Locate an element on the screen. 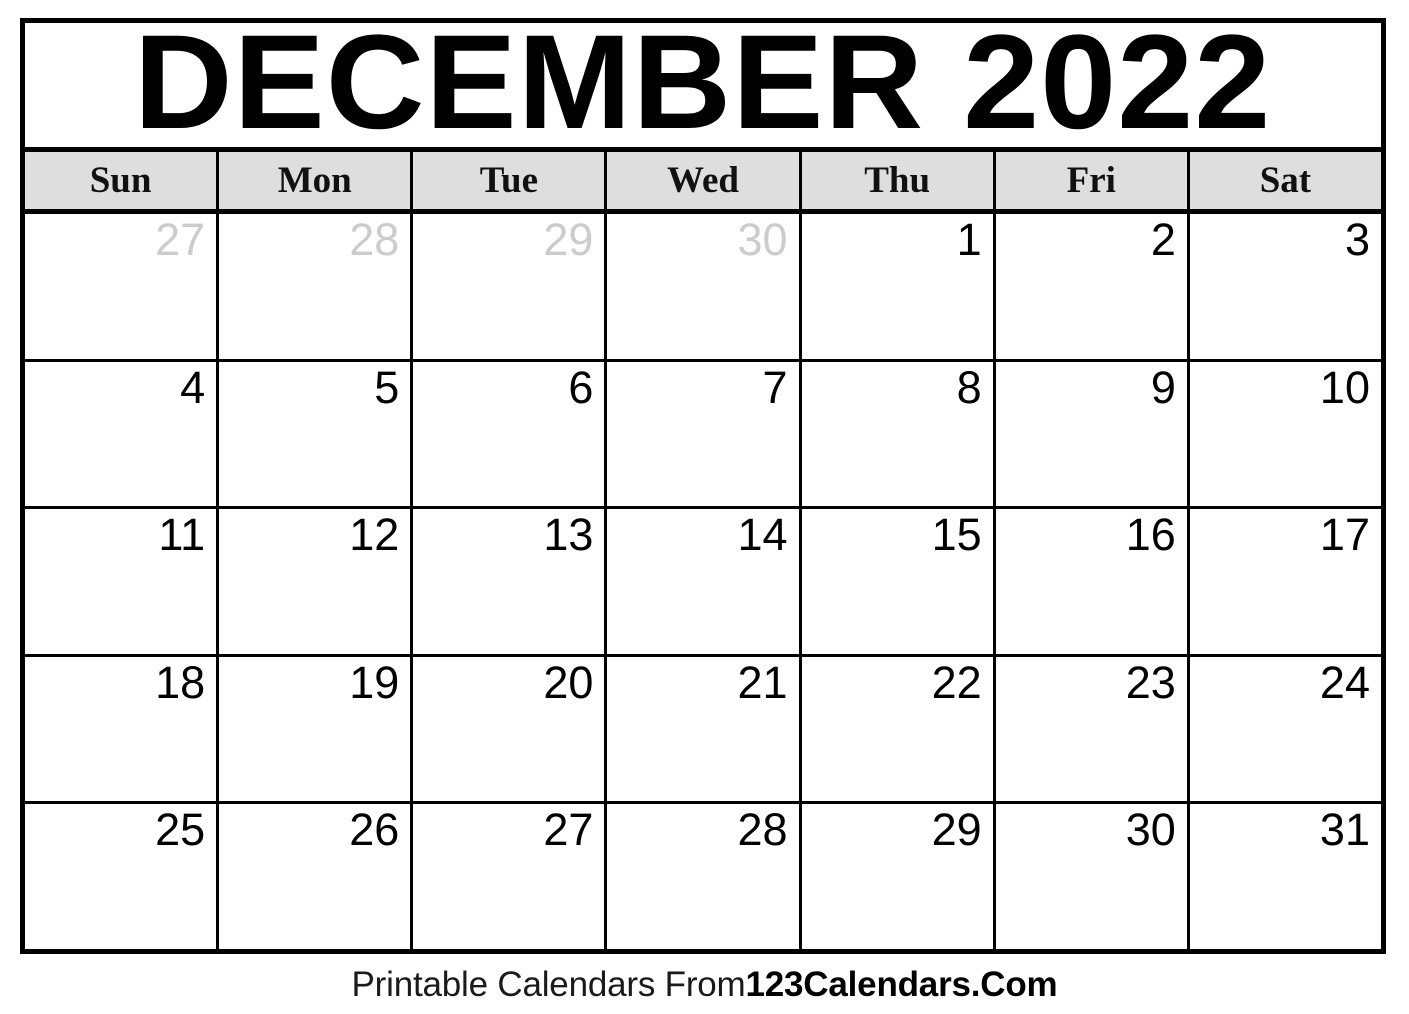  day-cell: 13 is located at coordinates (510, 581).